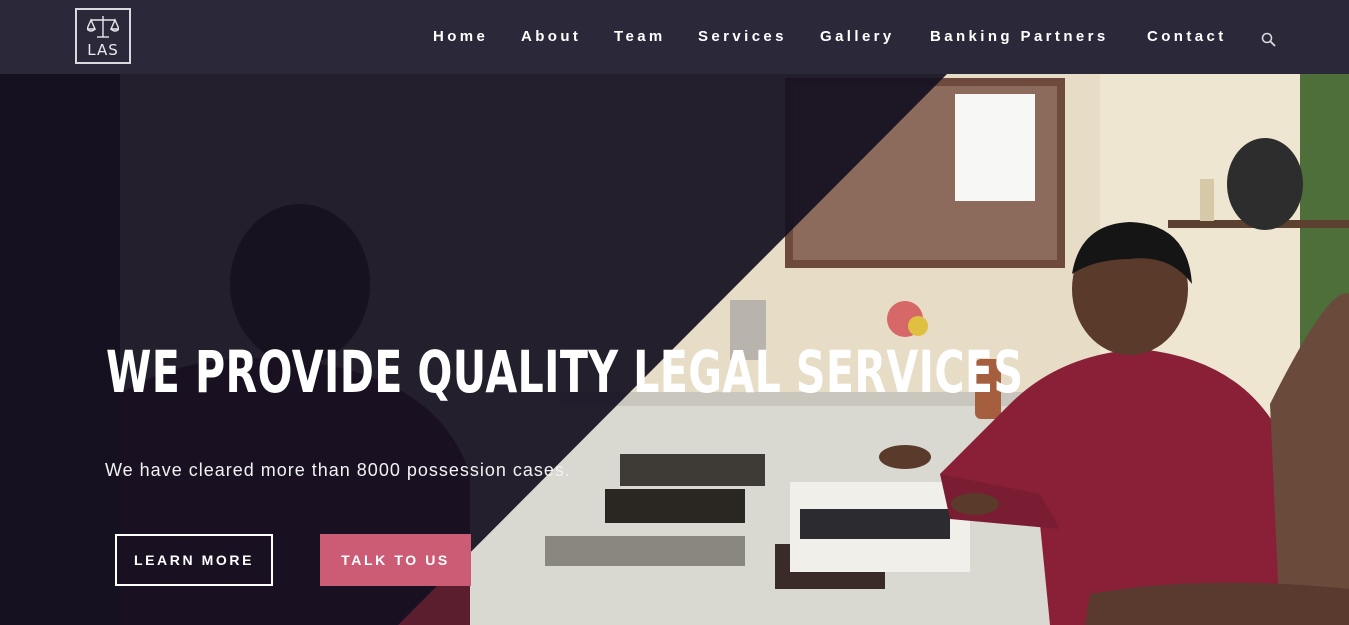 The width and height of the screenshot is (1349, 625). Describe the element at coordinates (551, 36) in the screenshot. I see `nav-about: About` at that location.